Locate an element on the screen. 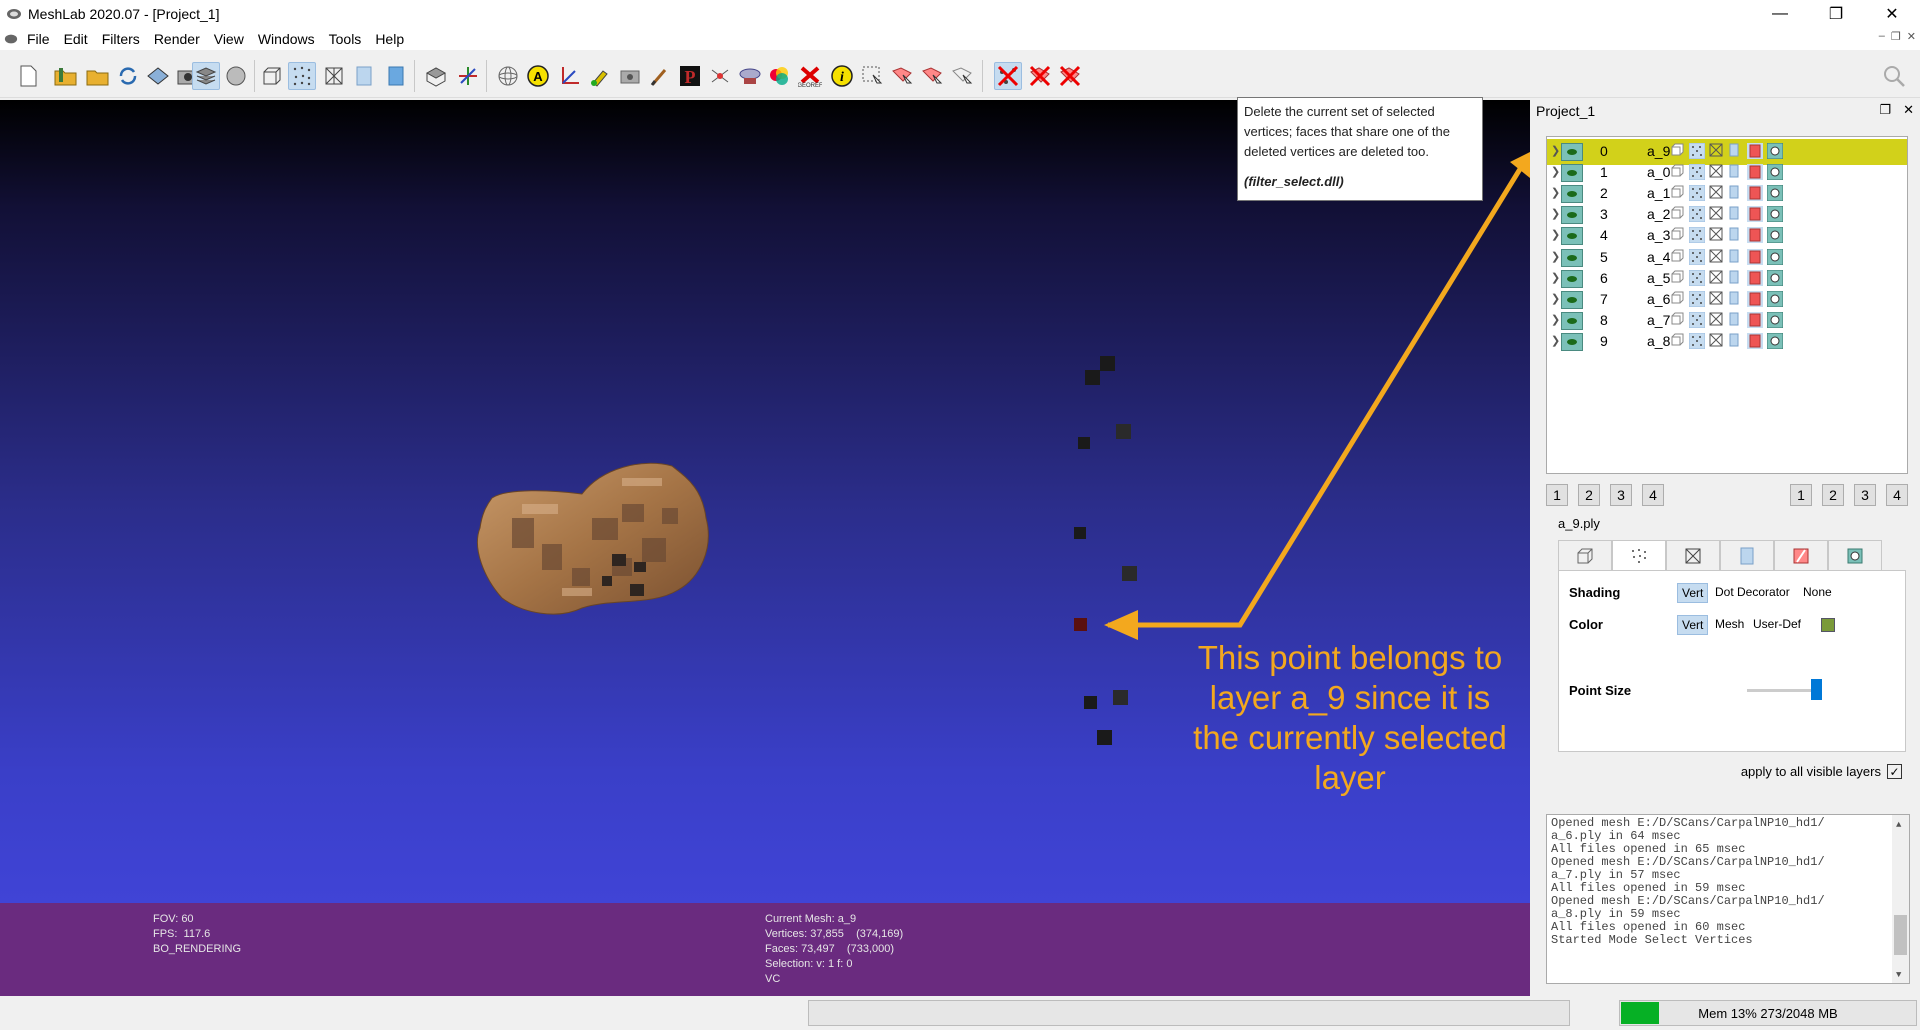 The width and height of the screenshot is (1920, 1030). shading-vert-option: Vert is located at coordinates (1693, 593).